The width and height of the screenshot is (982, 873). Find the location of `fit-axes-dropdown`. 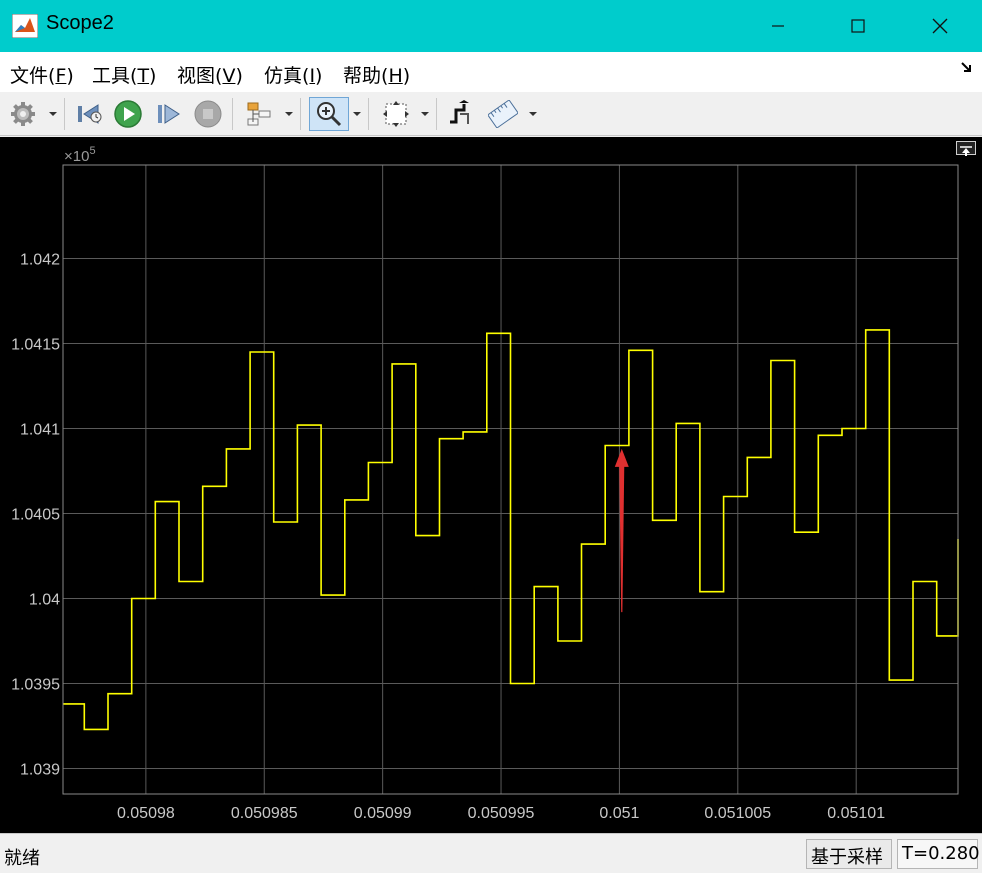

fit-axes-dropdown is located at coordinates (425, 114).